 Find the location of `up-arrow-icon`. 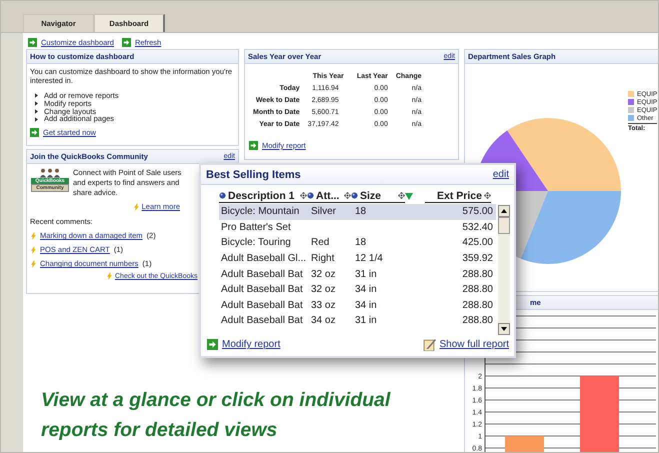

up-arrow-icon is located at coordinates (504, 211).